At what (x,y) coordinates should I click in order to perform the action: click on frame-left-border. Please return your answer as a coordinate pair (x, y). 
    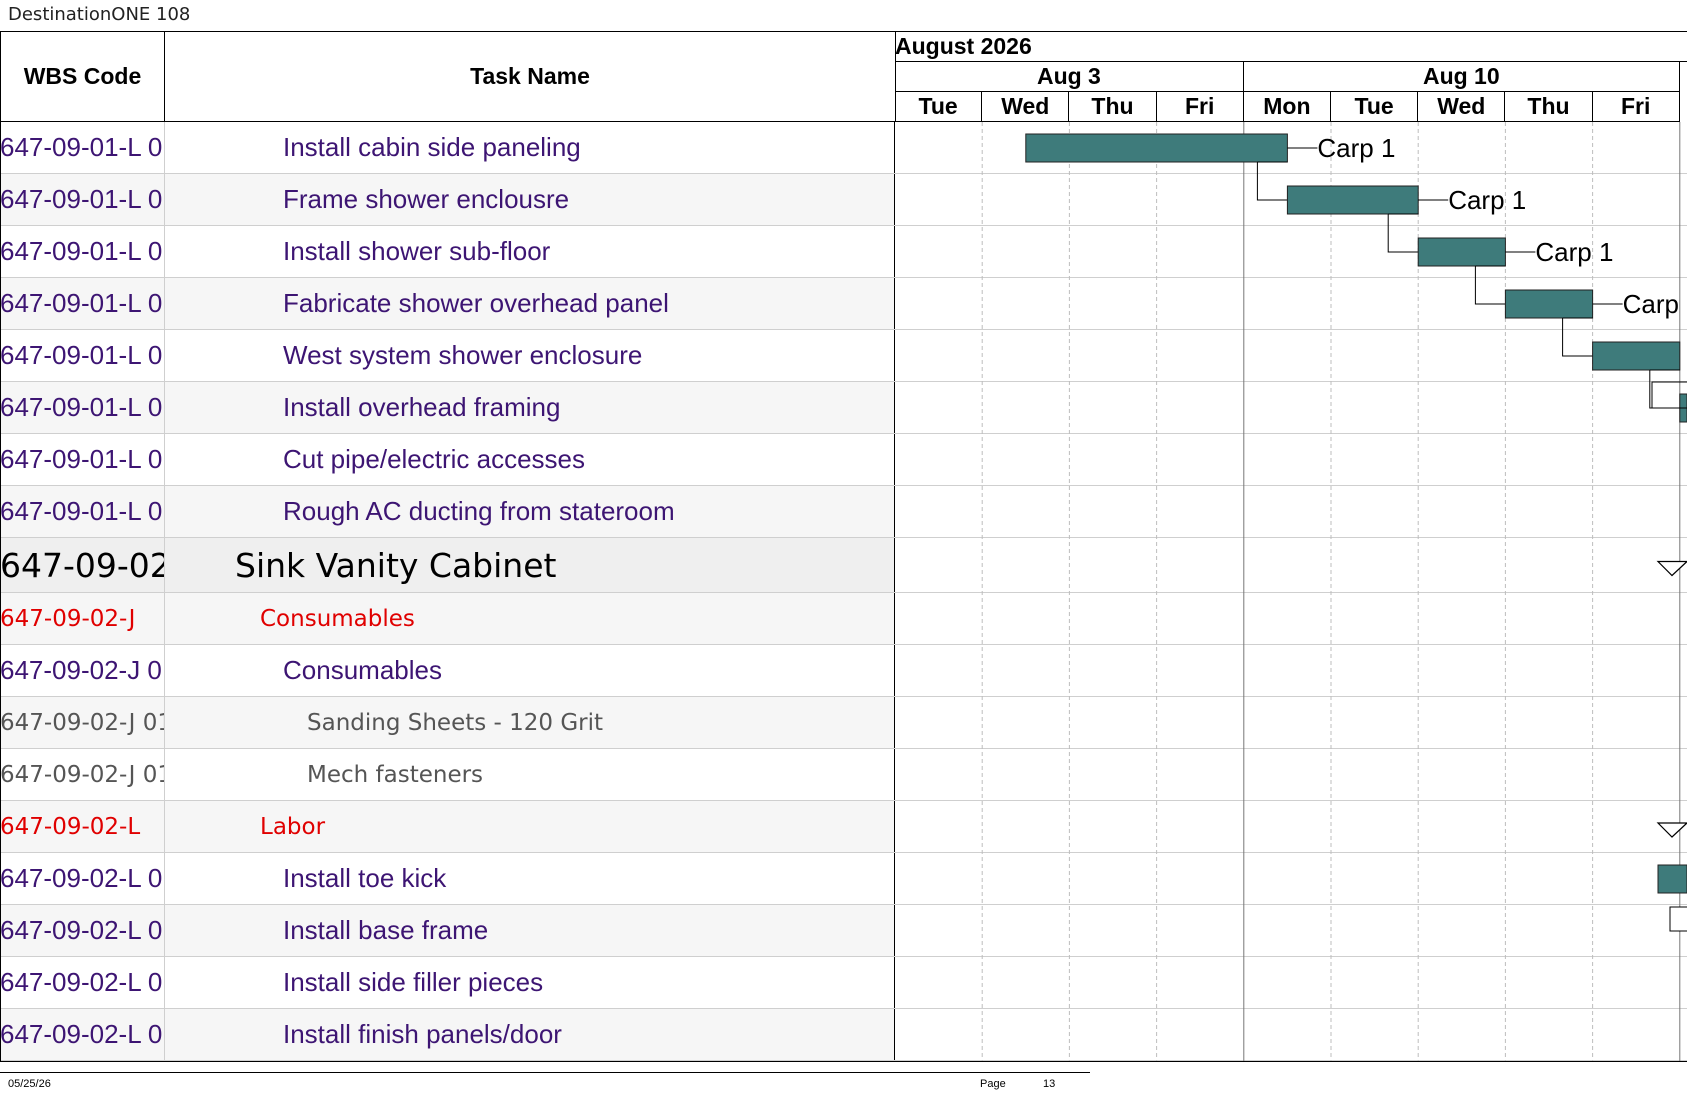
    Looking at the image, I should click on (0, 546).